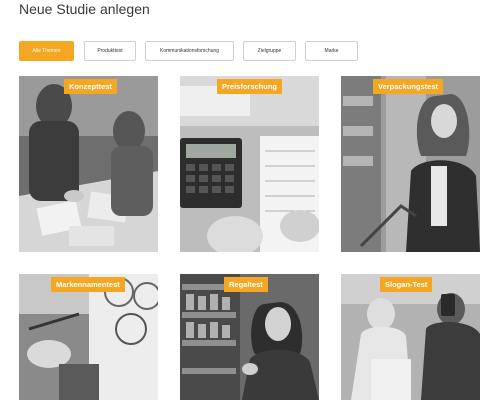 This screenshot has width=495, height=400. I want to click on study-card-slogan-test: Slogan-Test, so click(410, 337).